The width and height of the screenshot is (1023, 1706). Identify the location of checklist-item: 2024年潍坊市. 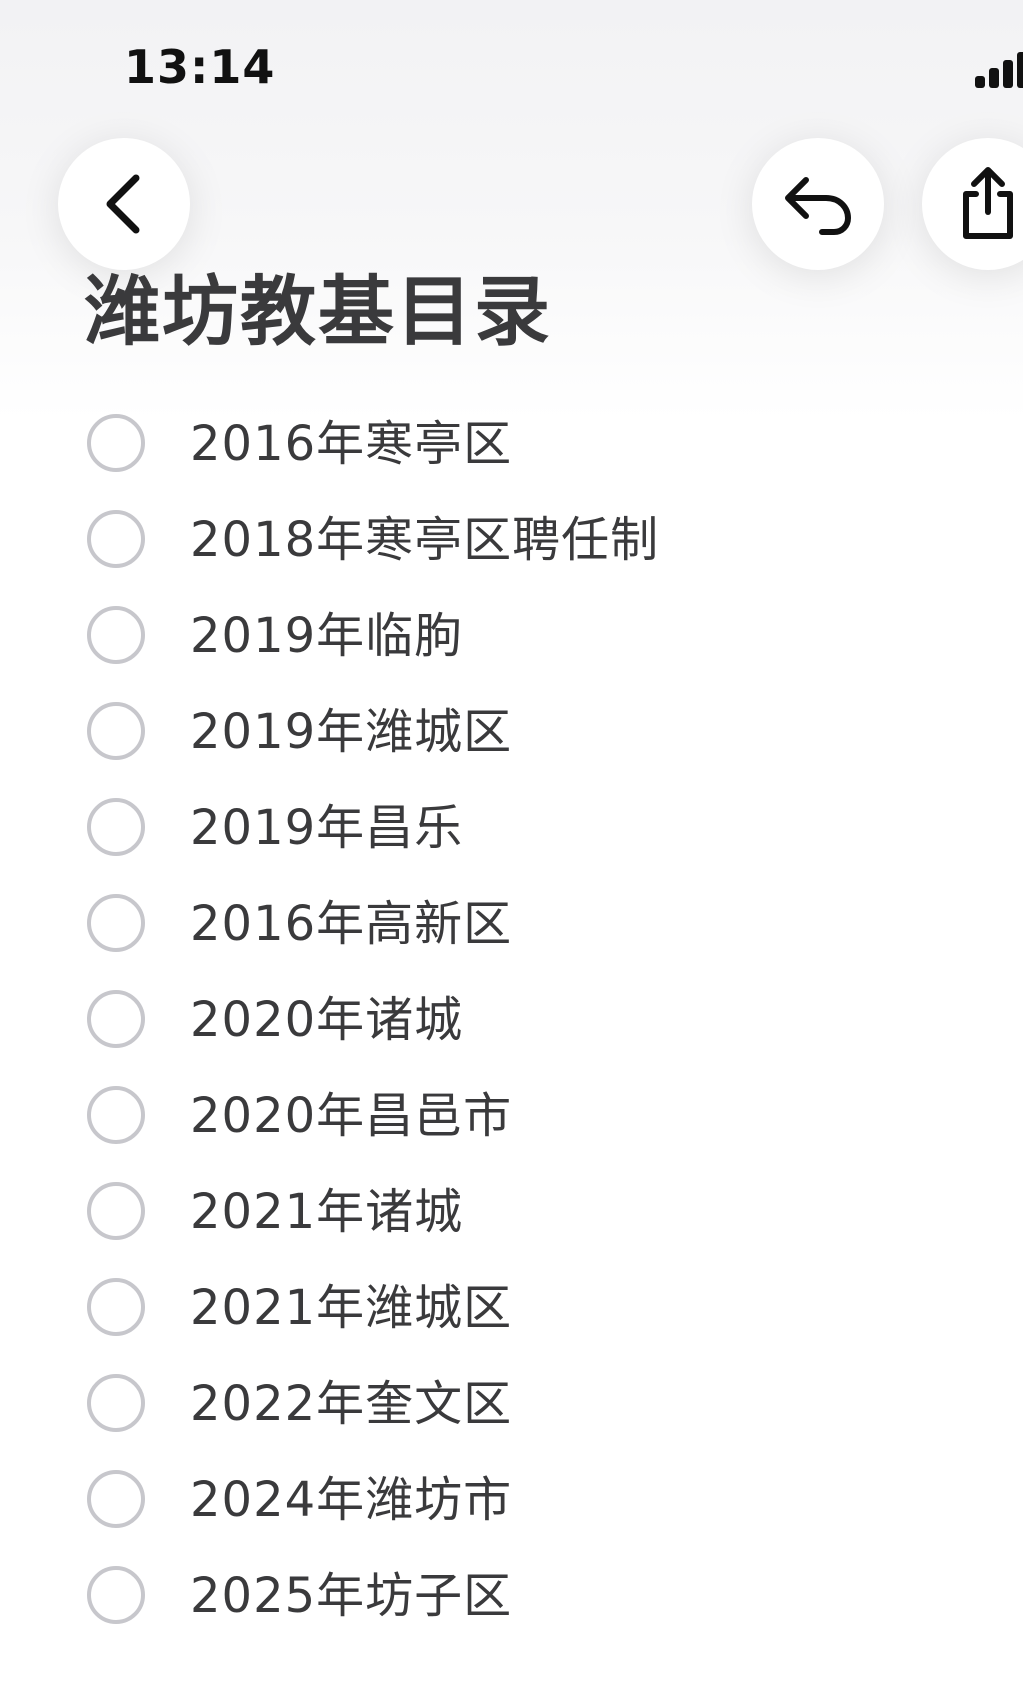
(511, 1500).